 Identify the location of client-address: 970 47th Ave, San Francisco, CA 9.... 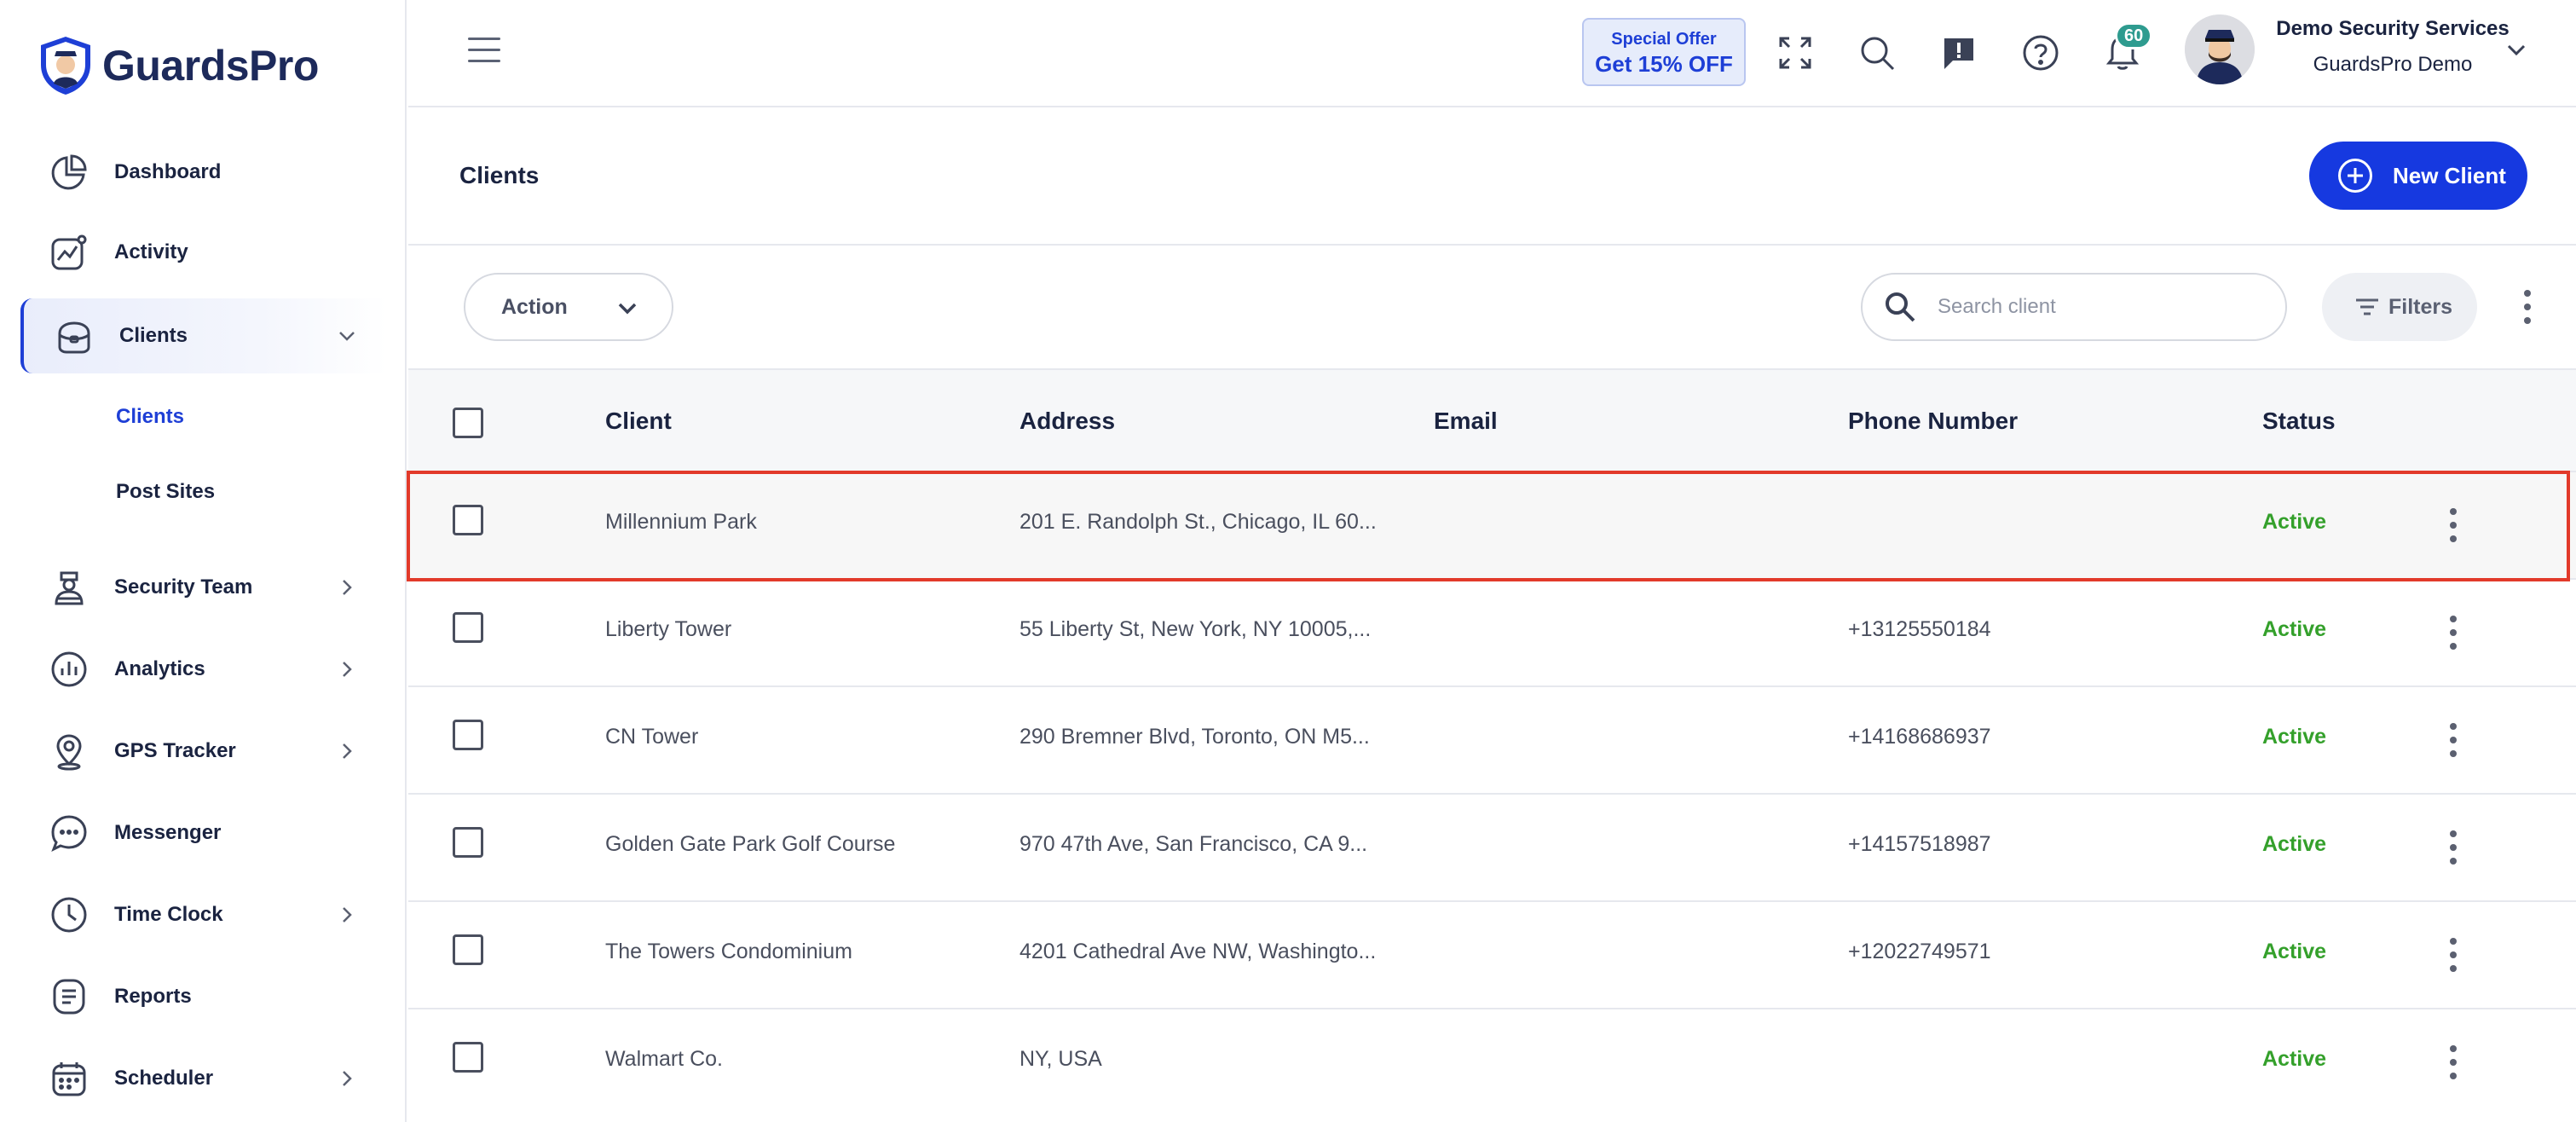
(1193, 844).